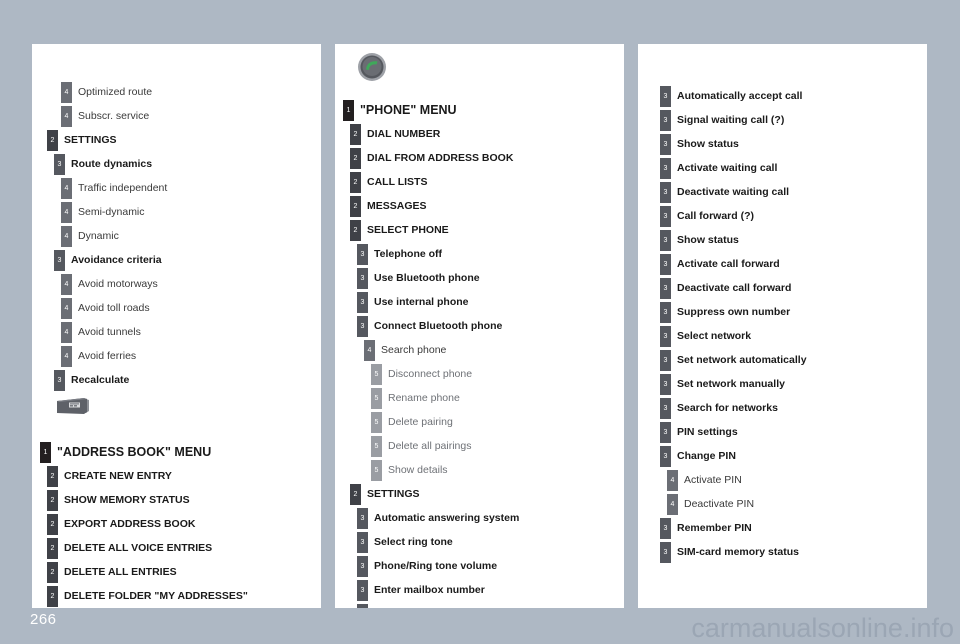 The width and height of the screenshot is (960, 644). I want to click on menu-item-row: 5 Disconnect phone, so click(479, 374).